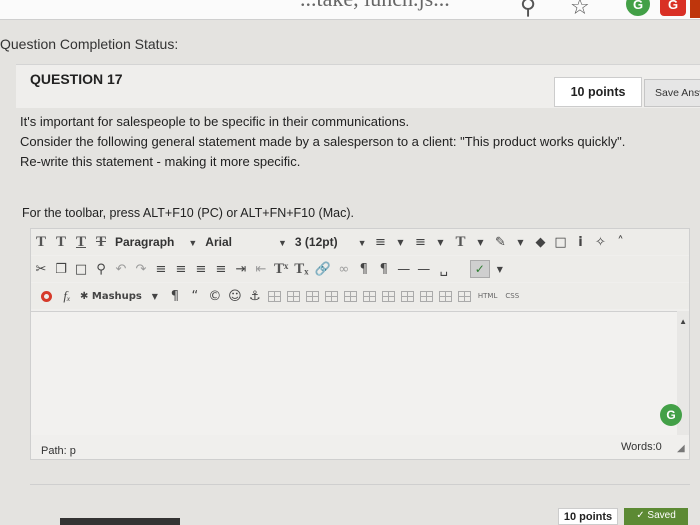  What do you see at coordinates (235, 296) in the screenshot?
I see `emoticon-icon: ☺` at bounding box center [235, 296].